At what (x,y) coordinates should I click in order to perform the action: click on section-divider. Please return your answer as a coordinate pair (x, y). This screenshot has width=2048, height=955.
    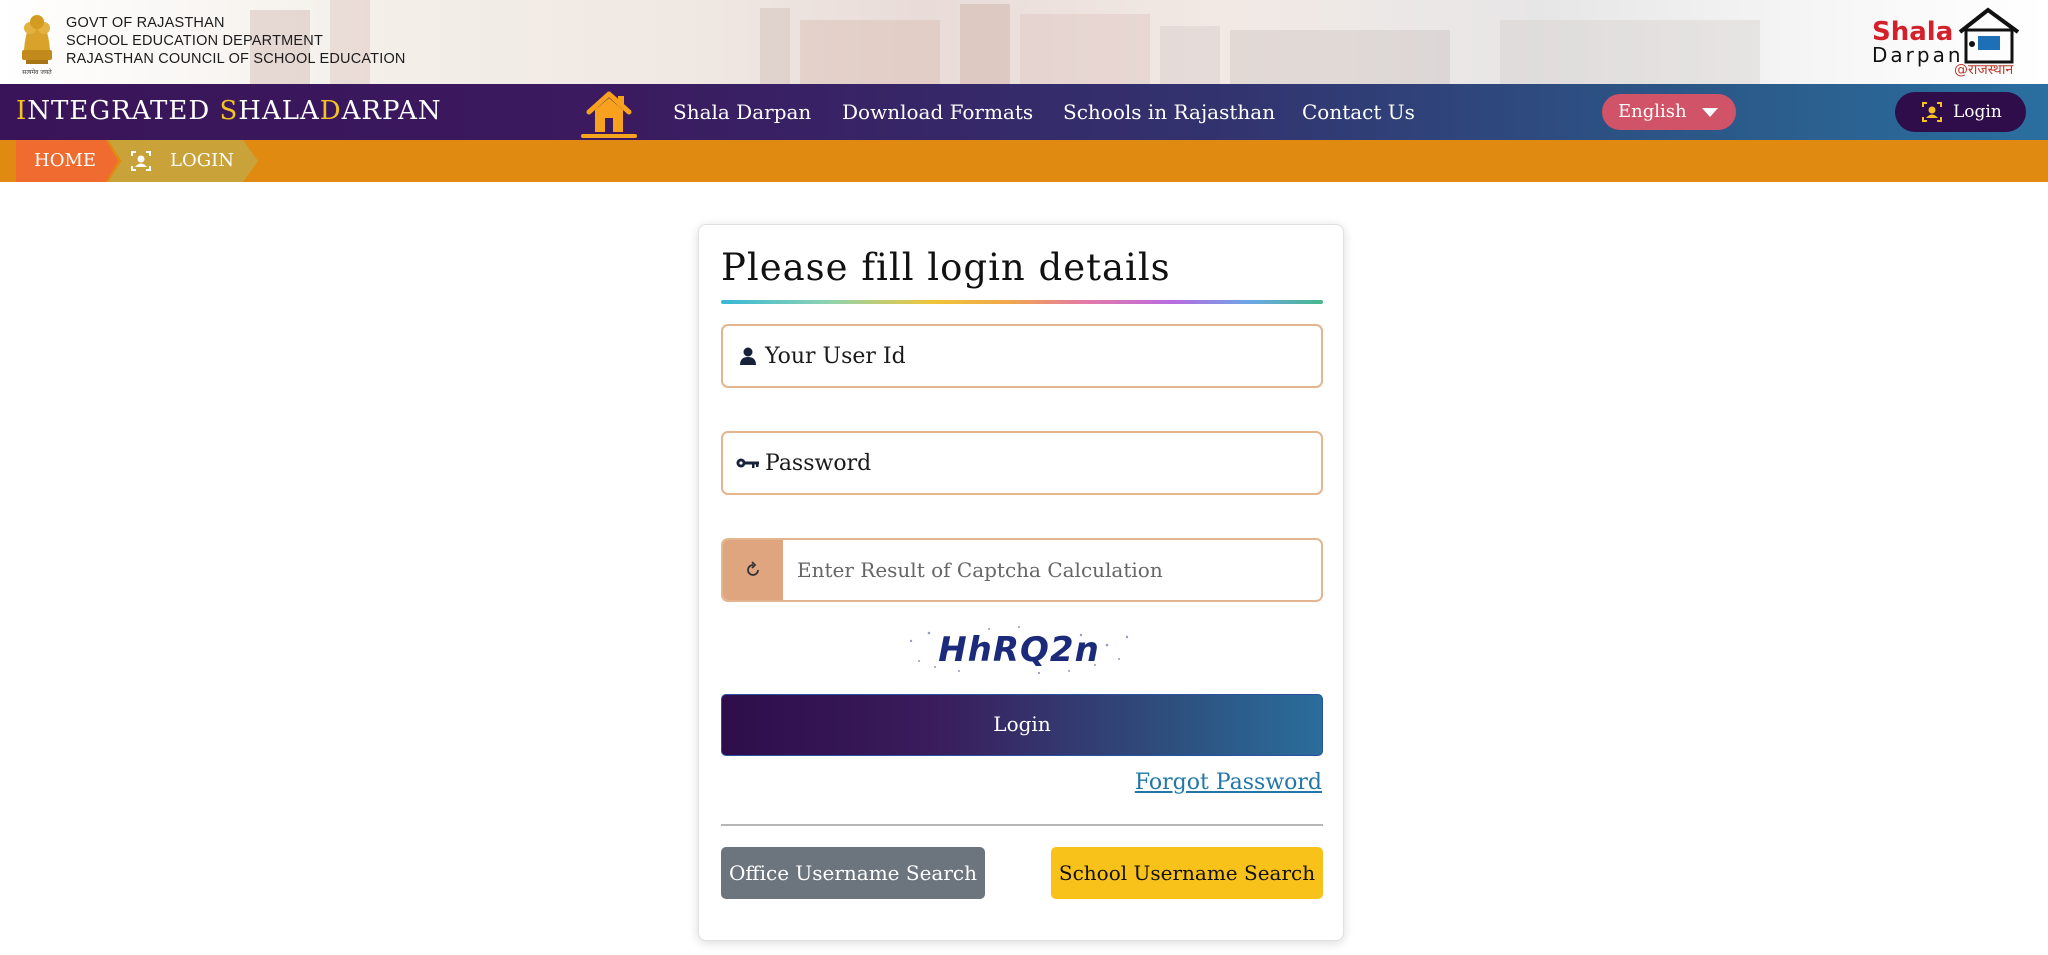
    Looking at the image, I should click on (1022, 825).